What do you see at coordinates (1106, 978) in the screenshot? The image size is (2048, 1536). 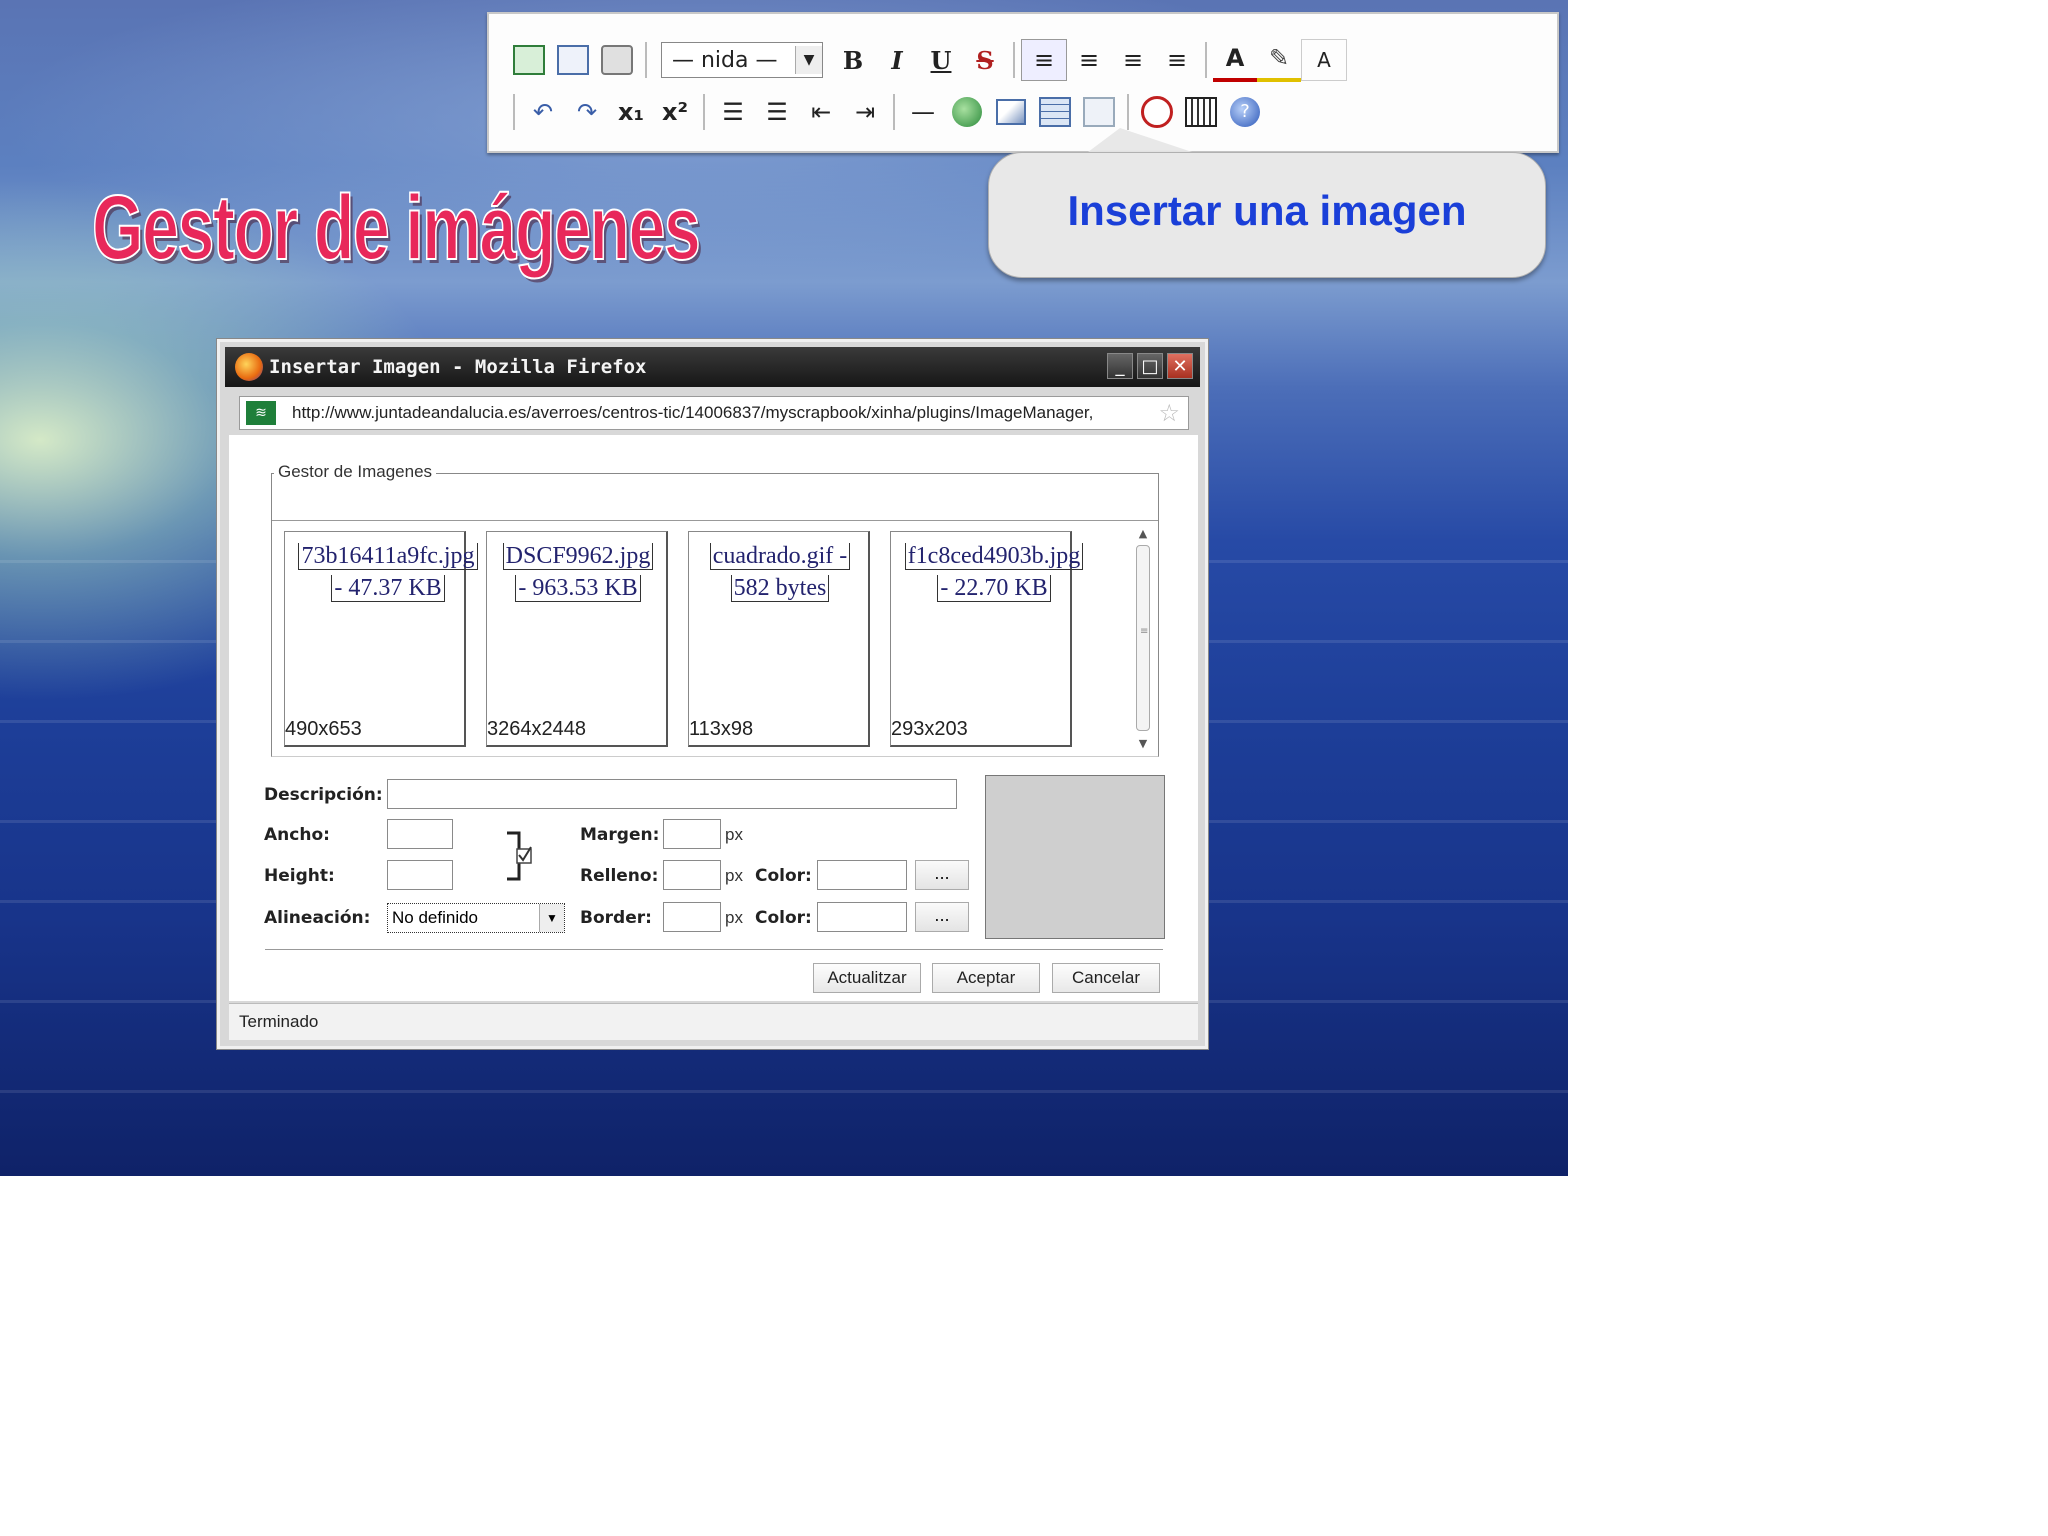 I see `cancelar-button: Cancelar` at bounding box center [1106, 978].